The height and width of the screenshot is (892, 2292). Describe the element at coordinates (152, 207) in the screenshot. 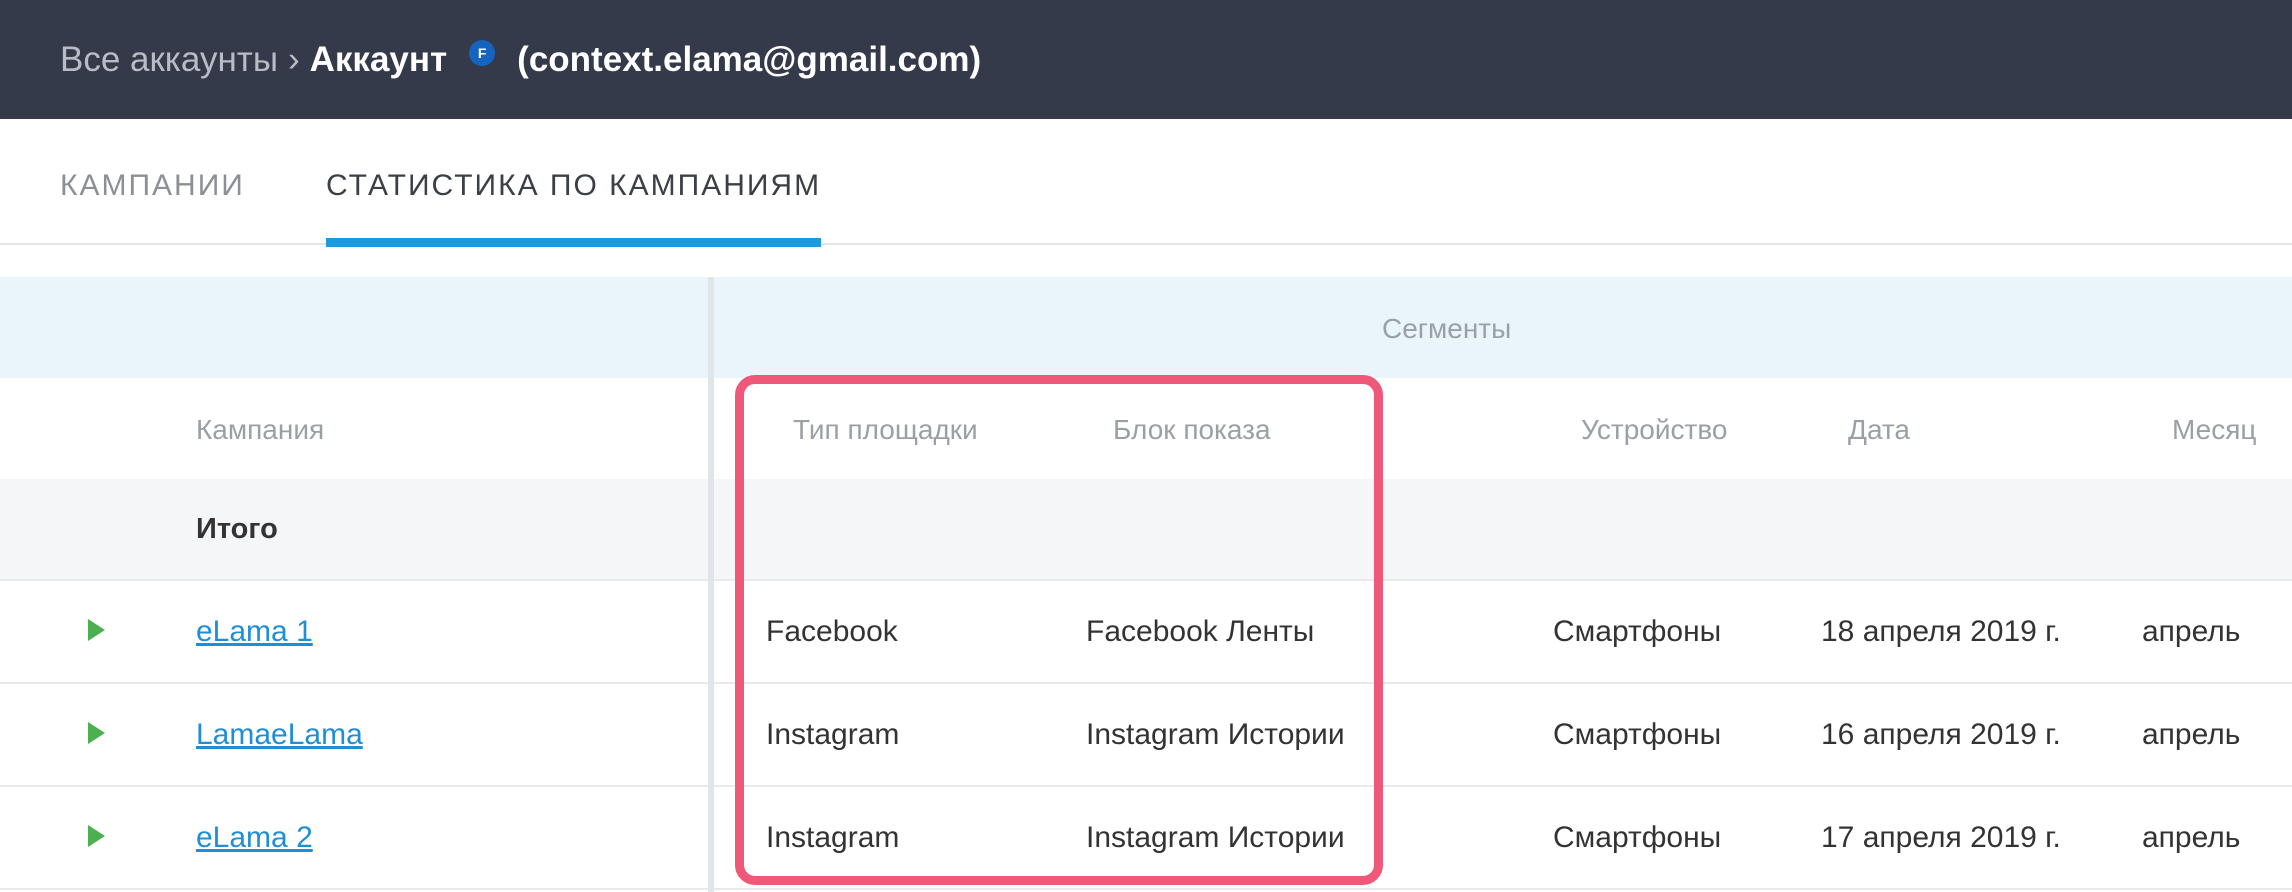

I see `tab-campaigns: КАМПАНИИ` at that location.